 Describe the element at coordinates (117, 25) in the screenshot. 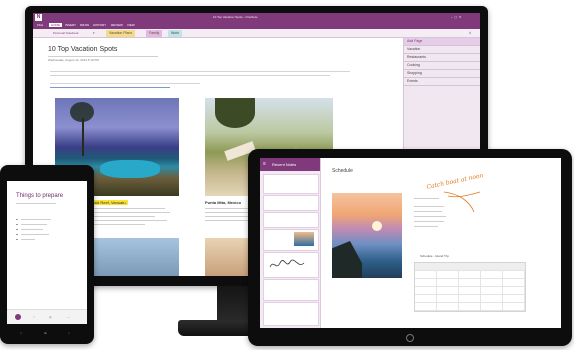

I see `ribbon-tab-review: REVIEW` at that location.